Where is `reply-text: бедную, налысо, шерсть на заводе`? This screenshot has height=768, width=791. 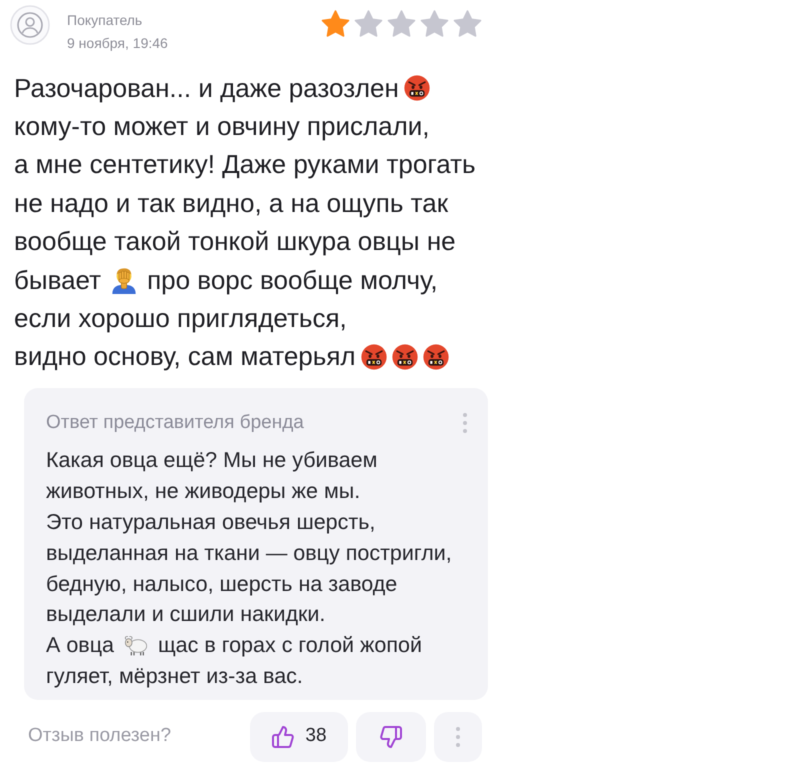 reply-text: бедную, налысо, шерсть на заводе is located at coordinates (222, 584).